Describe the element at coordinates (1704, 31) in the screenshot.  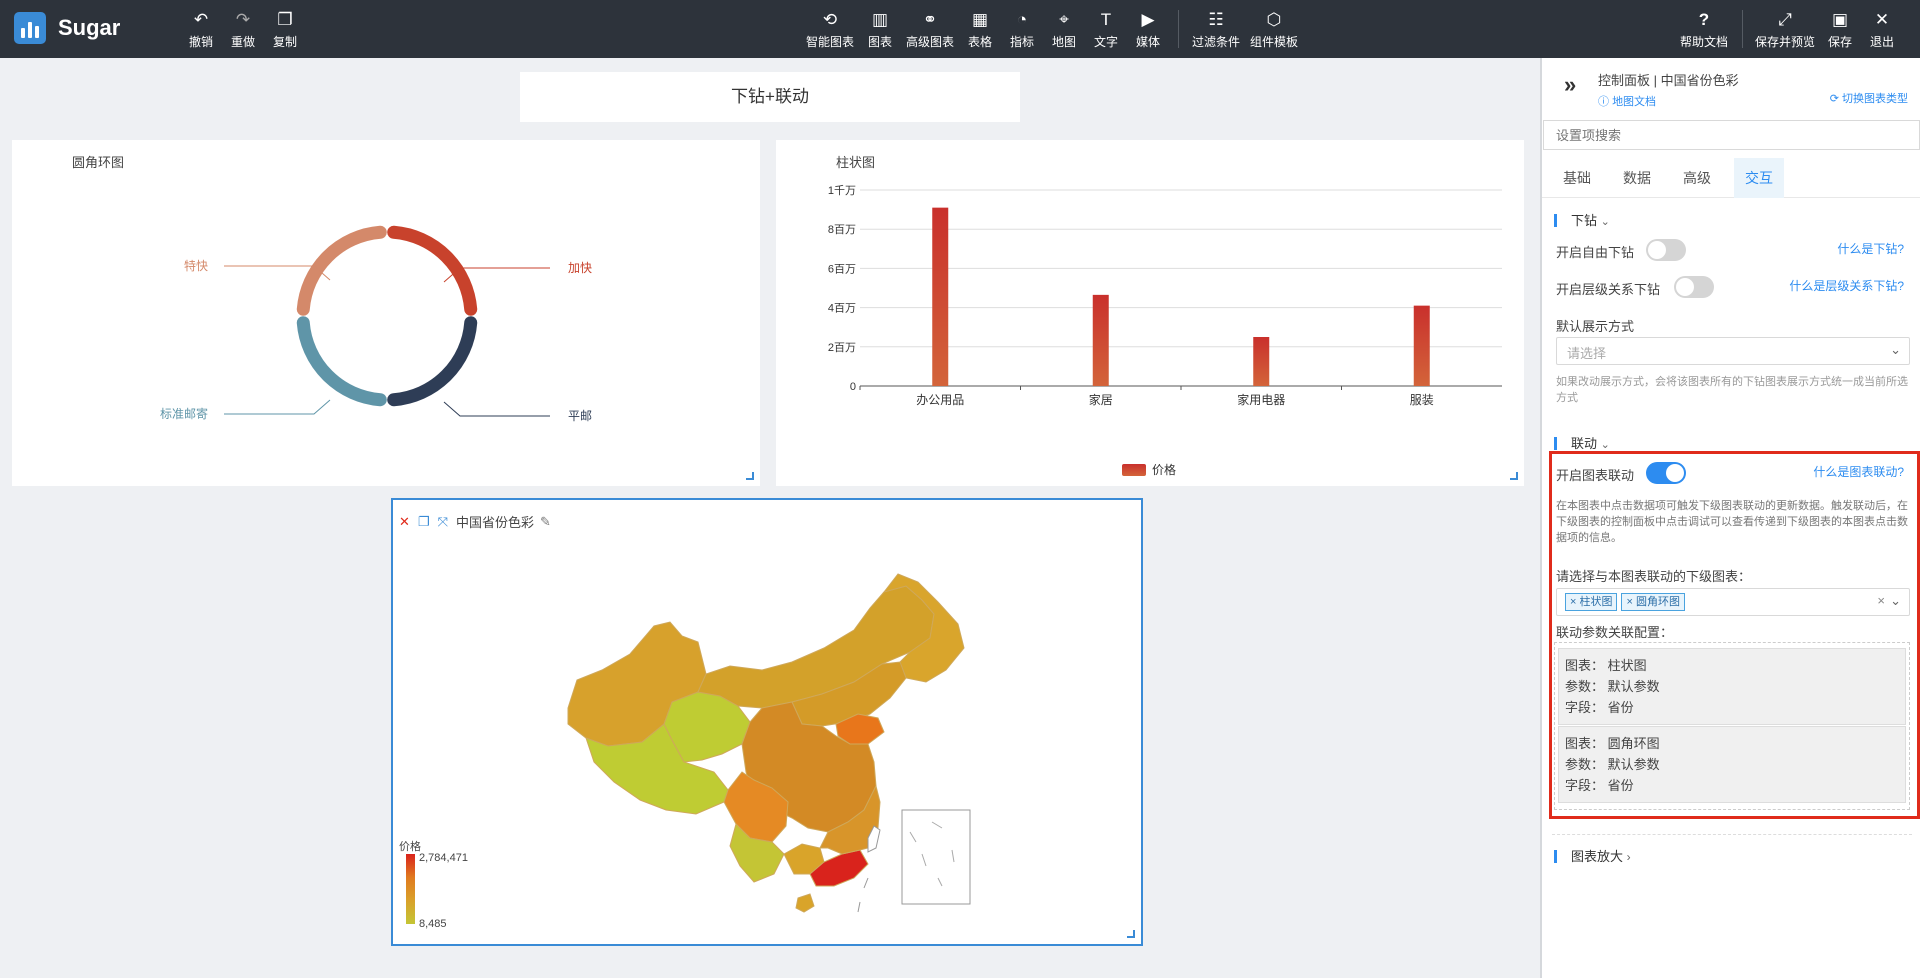
I see `help-doc-button: ? 帮助文档` at that location.